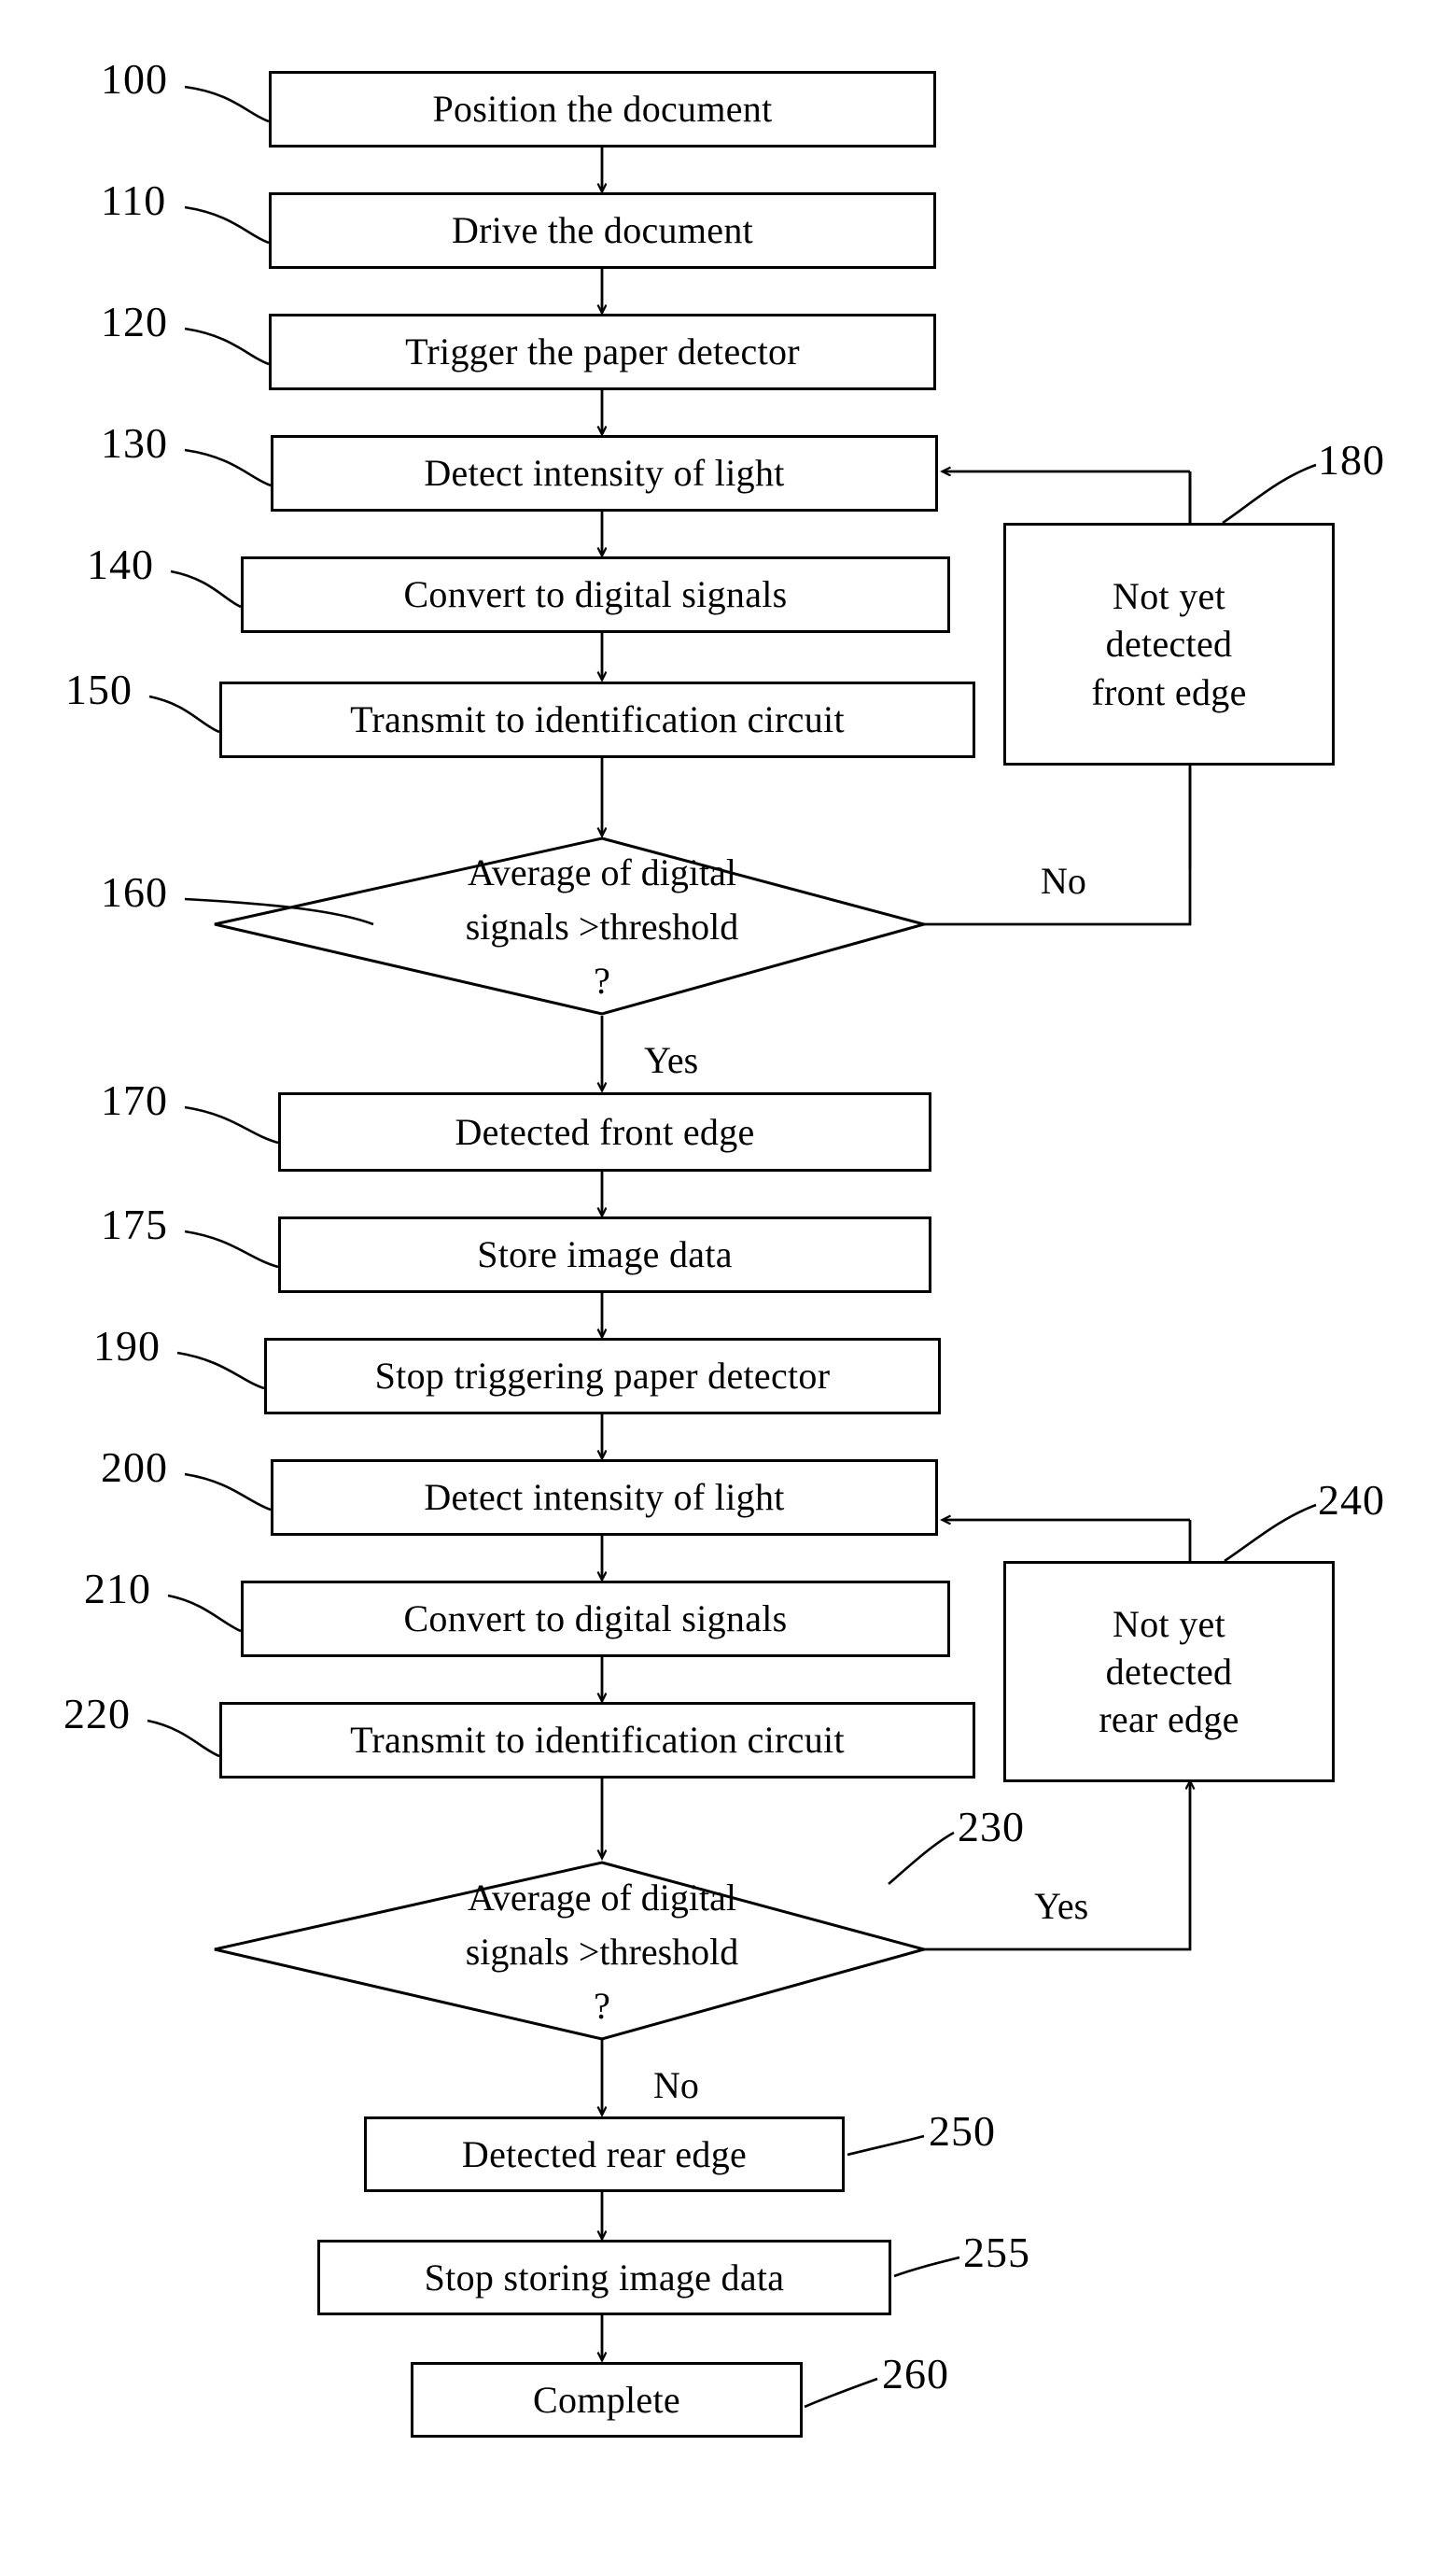  I want to click on edge-label-230-no: No, so click(676, 2085).